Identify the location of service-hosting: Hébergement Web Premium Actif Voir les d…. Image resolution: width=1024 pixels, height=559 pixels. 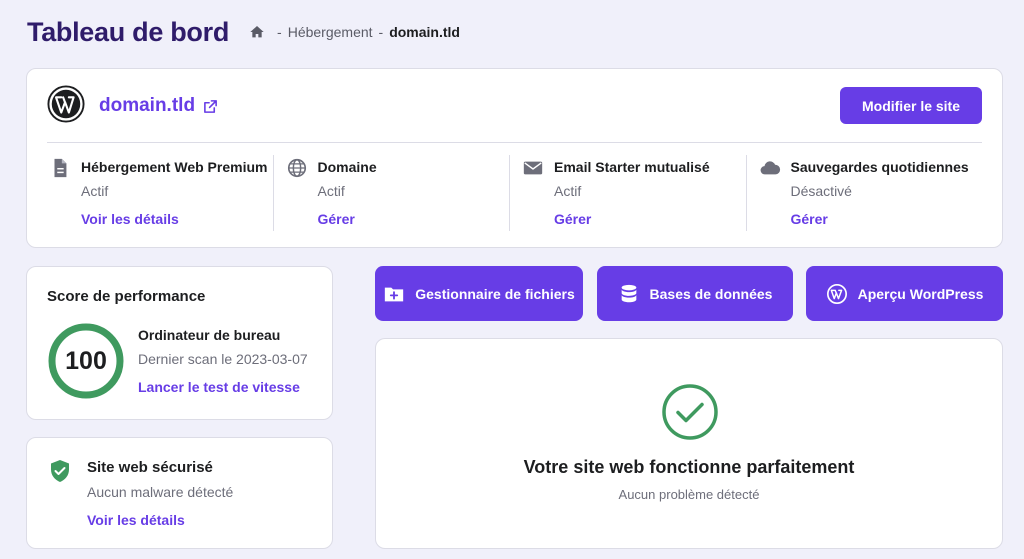
(160, 193).